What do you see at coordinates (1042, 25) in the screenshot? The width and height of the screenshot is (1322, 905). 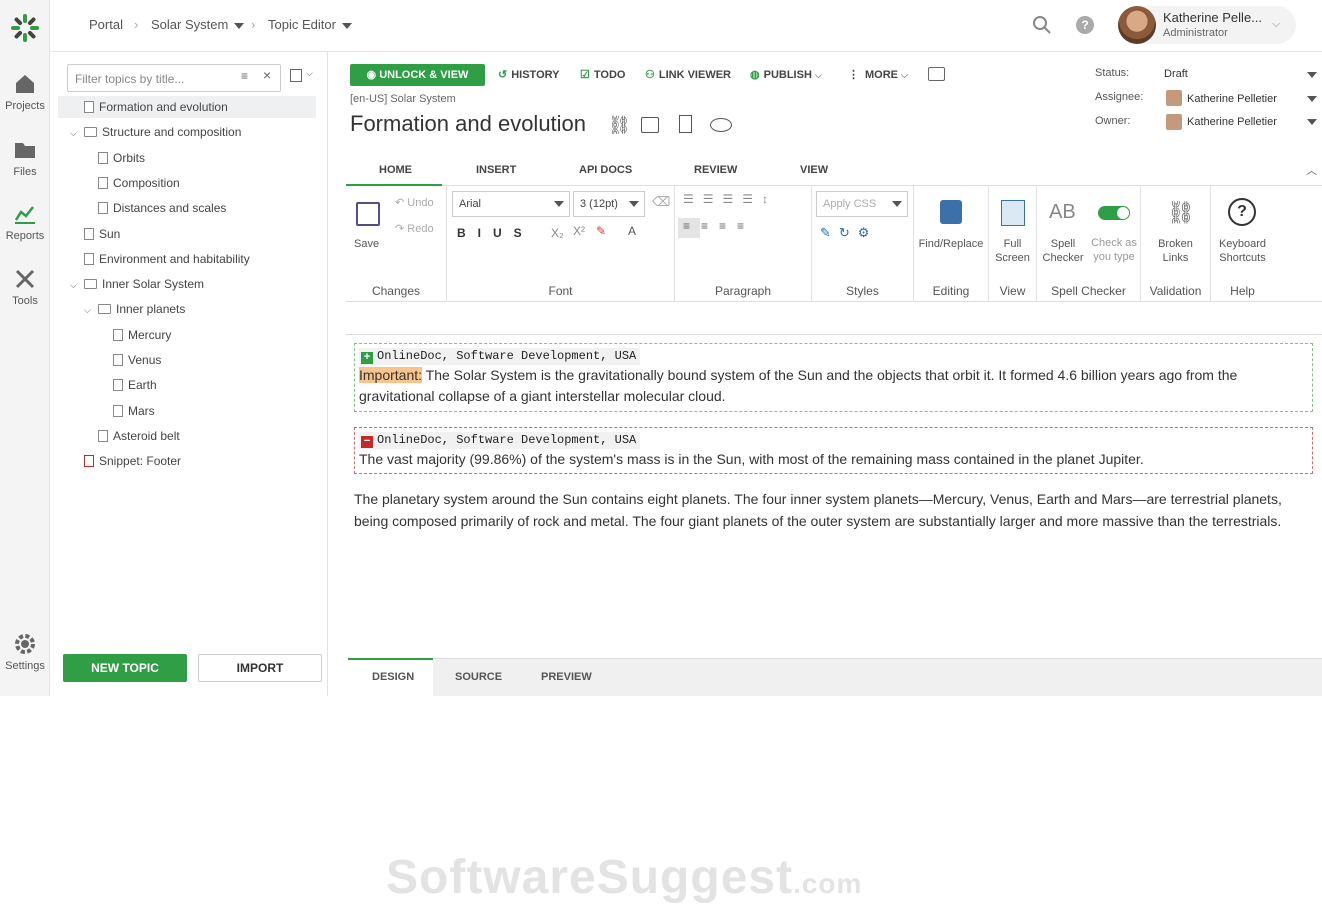 I see `search-icon` at bounding box center [1042, 25].